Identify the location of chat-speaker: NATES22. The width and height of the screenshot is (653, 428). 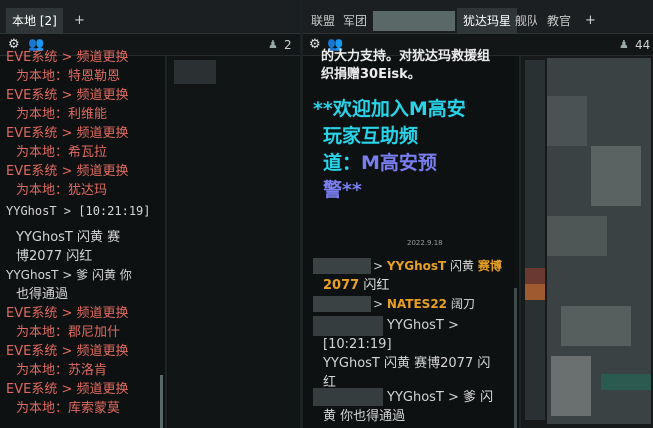
(417, 304).